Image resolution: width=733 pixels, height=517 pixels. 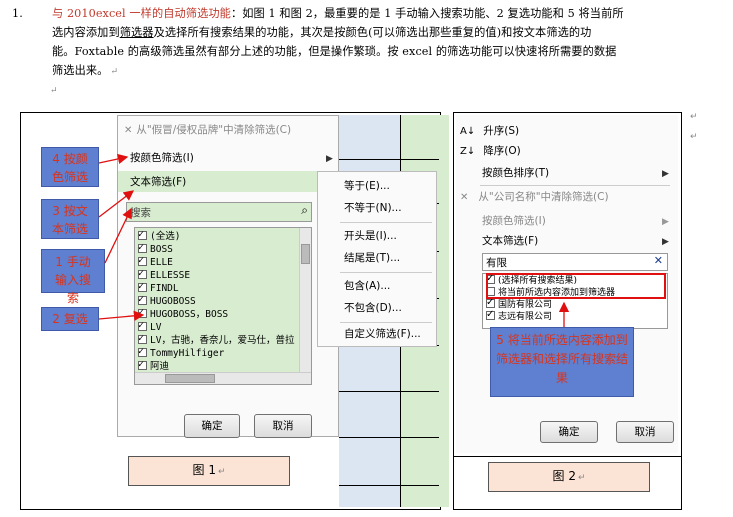 I want to click on figure-1-caption: 图 1 ↵, so click(x=209, y=471).